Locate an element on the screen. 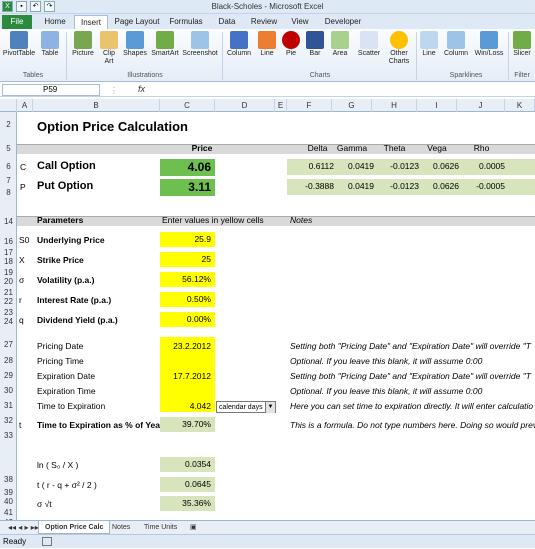 Image resolution: width=535 pixels, height=549 pixels. line-chart-button: Line is located at coordinates (267, 44).